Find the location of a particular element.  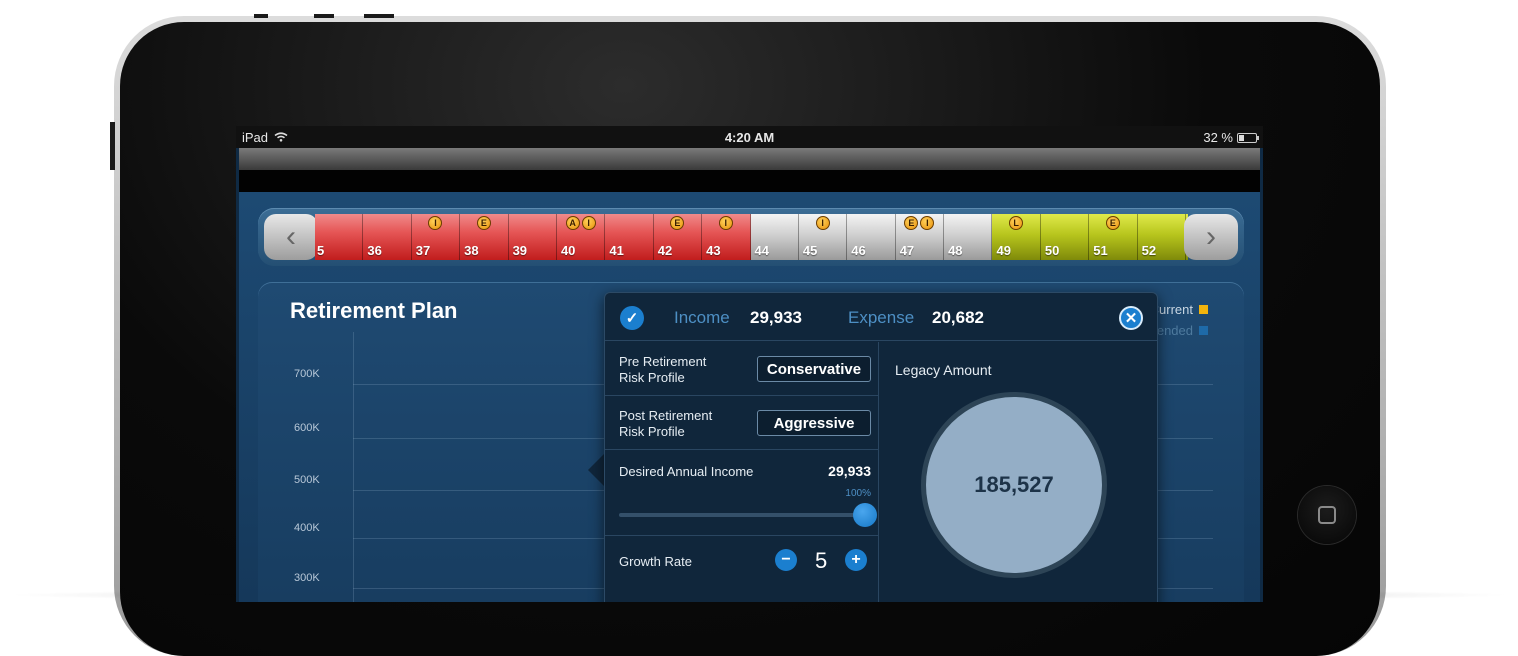

timeline-cell: E I 47 is located at coordinates (920, 237).